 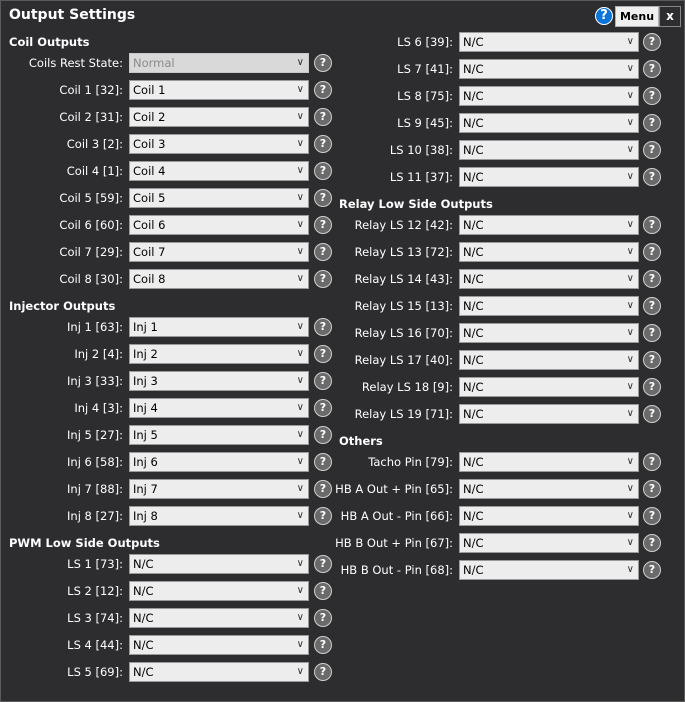 I want to click on select-value: Coil 6, so click(x=149, y=225).